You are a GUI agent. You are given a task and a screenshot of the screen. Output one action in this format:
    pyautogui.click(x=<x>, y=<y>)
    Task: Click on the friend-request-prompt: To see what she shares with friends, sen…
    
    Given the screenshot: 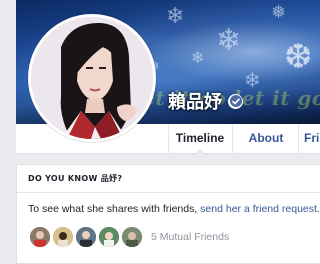 What is the action you would take?
    pyautogui.click(x=174, y=209)
    